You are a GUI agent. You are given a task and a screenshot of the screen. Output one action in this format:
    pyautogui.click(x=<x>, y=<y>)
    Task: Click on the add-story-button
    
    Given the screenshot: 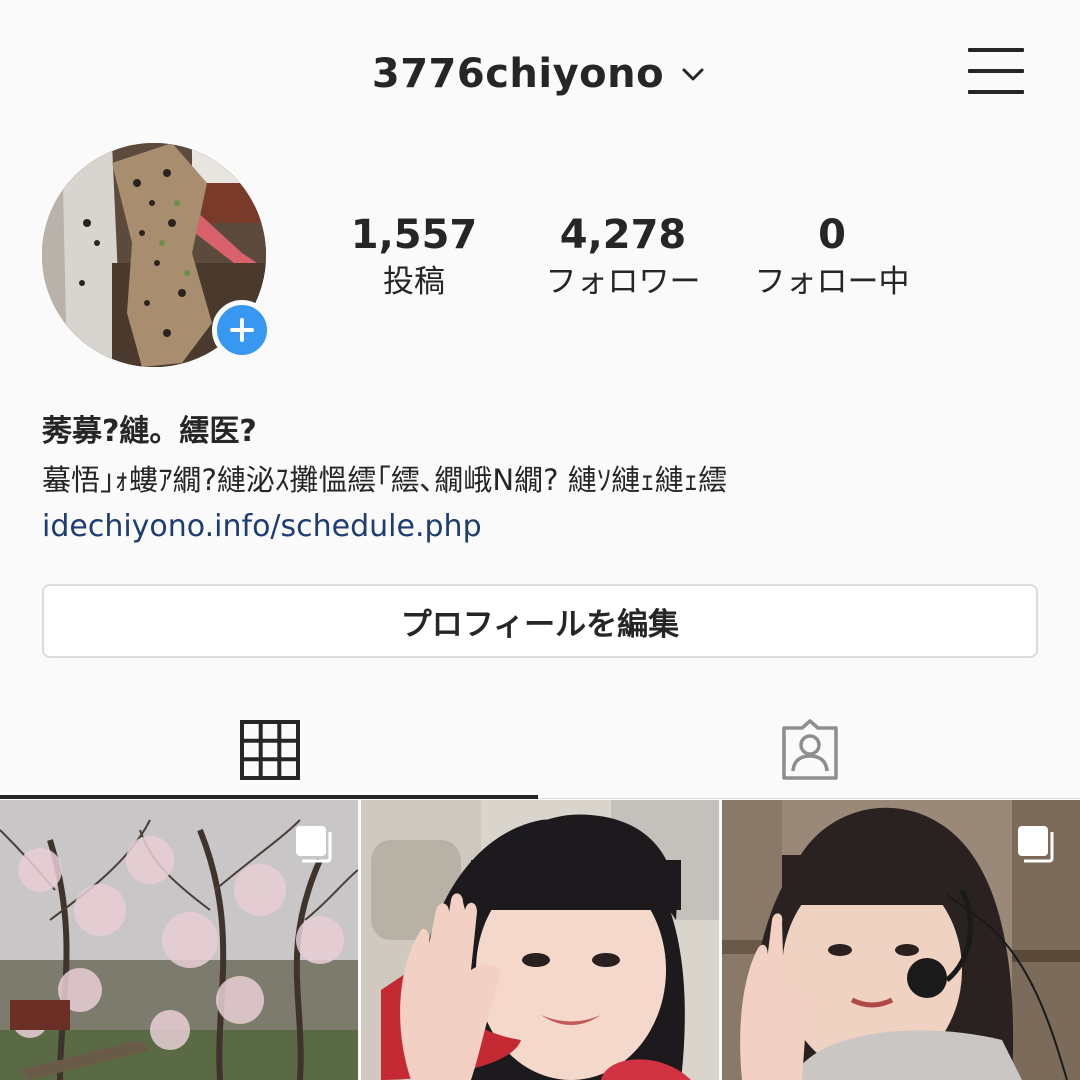 What is the action you would take?
    pyautogui.click(x=242, y=330)
    